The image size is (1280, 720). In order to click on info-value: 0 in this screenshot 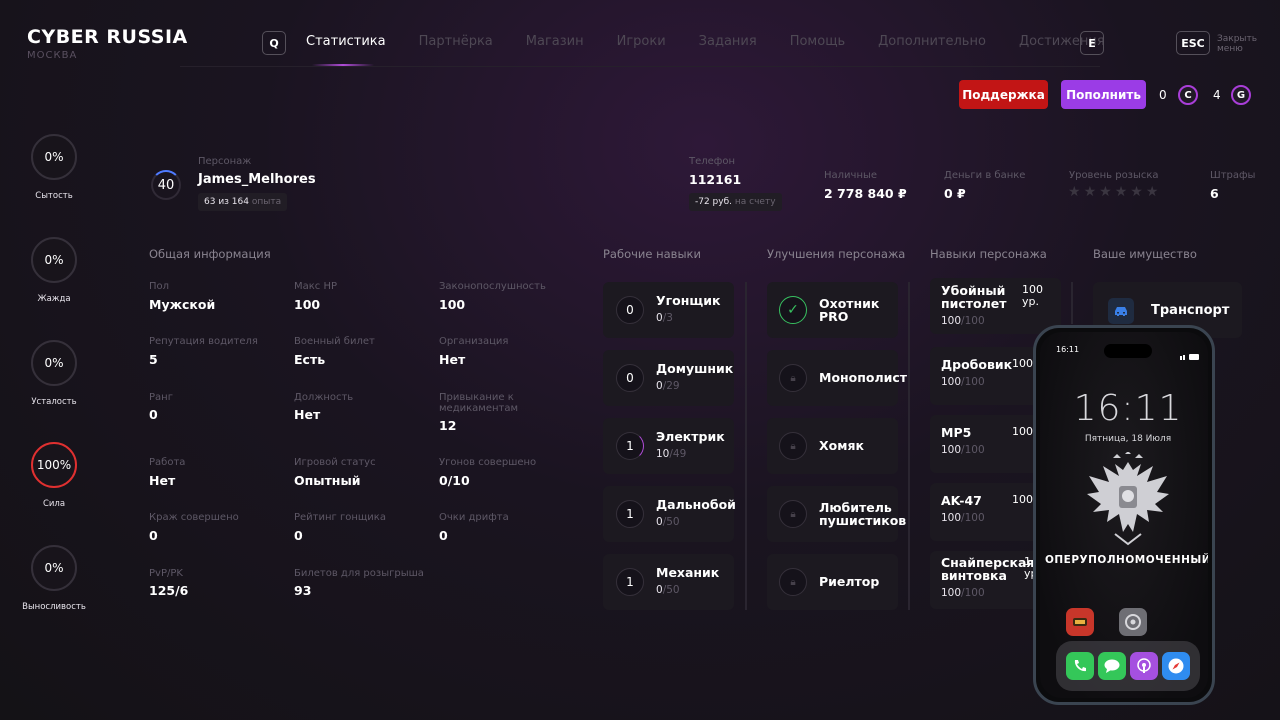, I will do `click(153, 414)`.